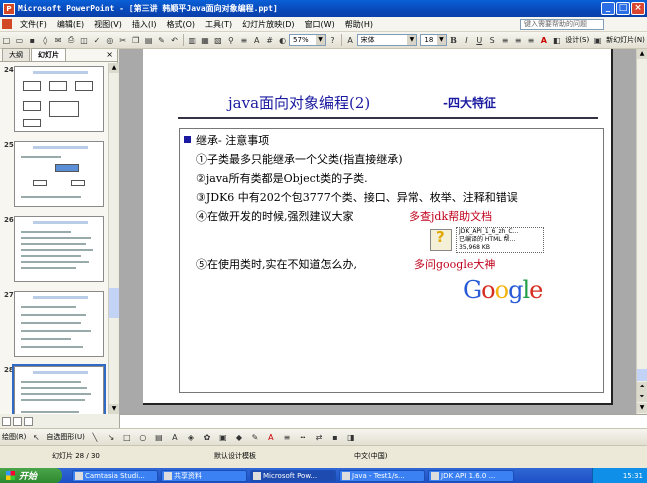 This screenshot has width=647, height=483. What do you see at coordinates (144, 24) in the screenshot?
I see `menu-insert: 插入(I)` at bounding box center [144, 24].